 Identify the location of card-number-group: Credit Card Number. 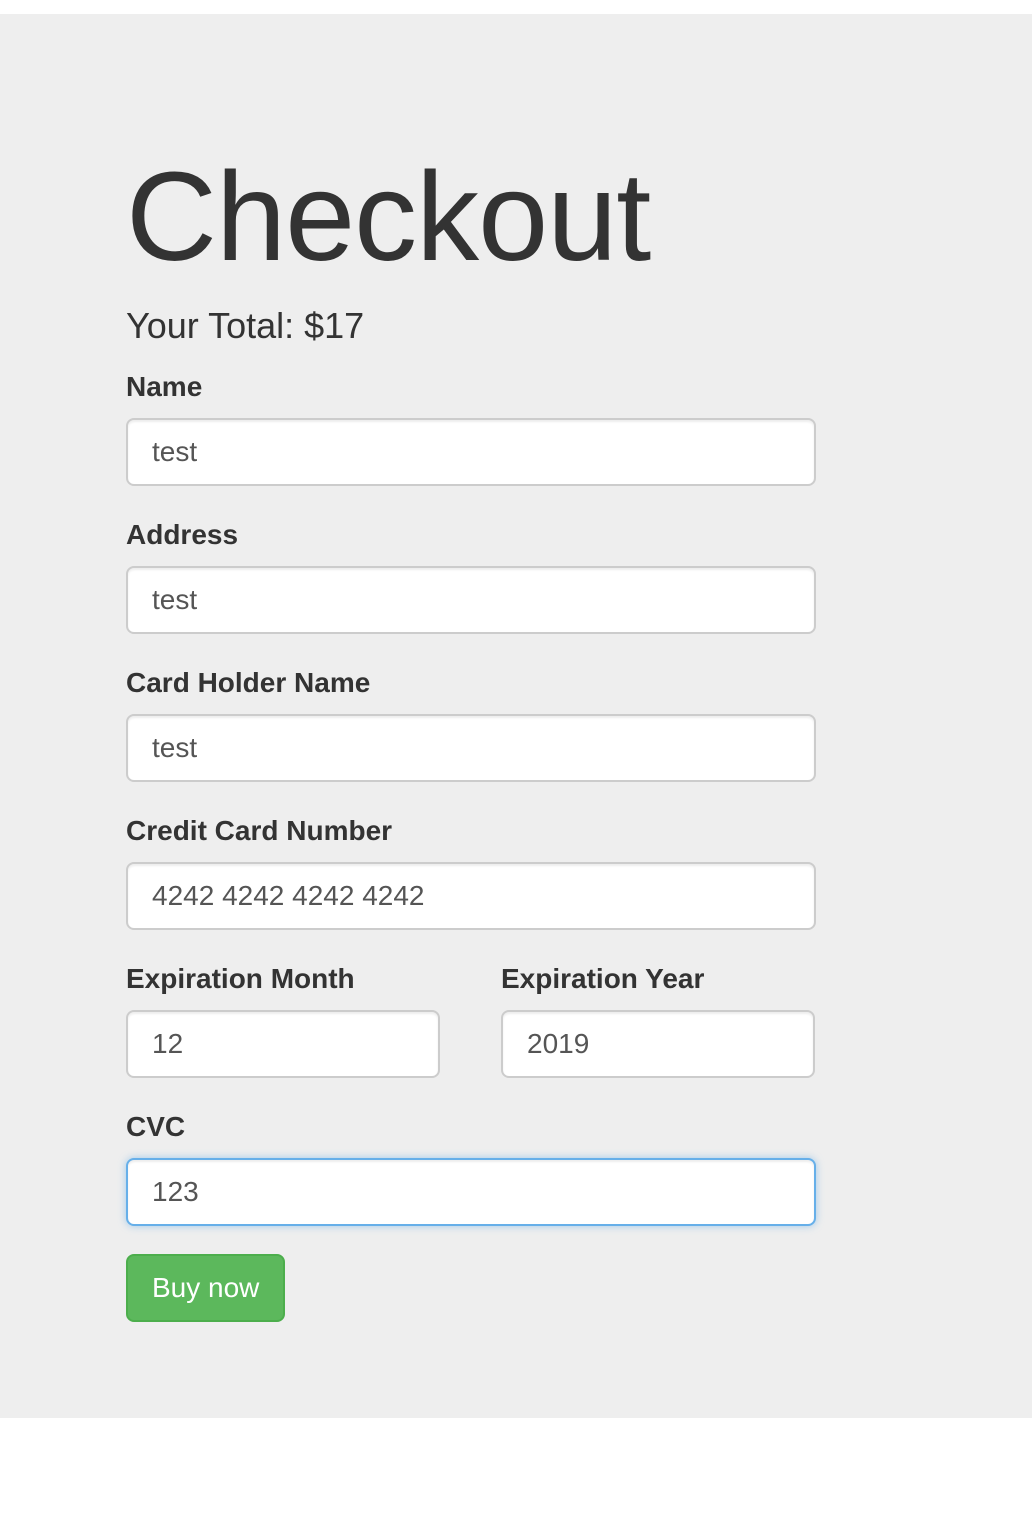
(471, 872).